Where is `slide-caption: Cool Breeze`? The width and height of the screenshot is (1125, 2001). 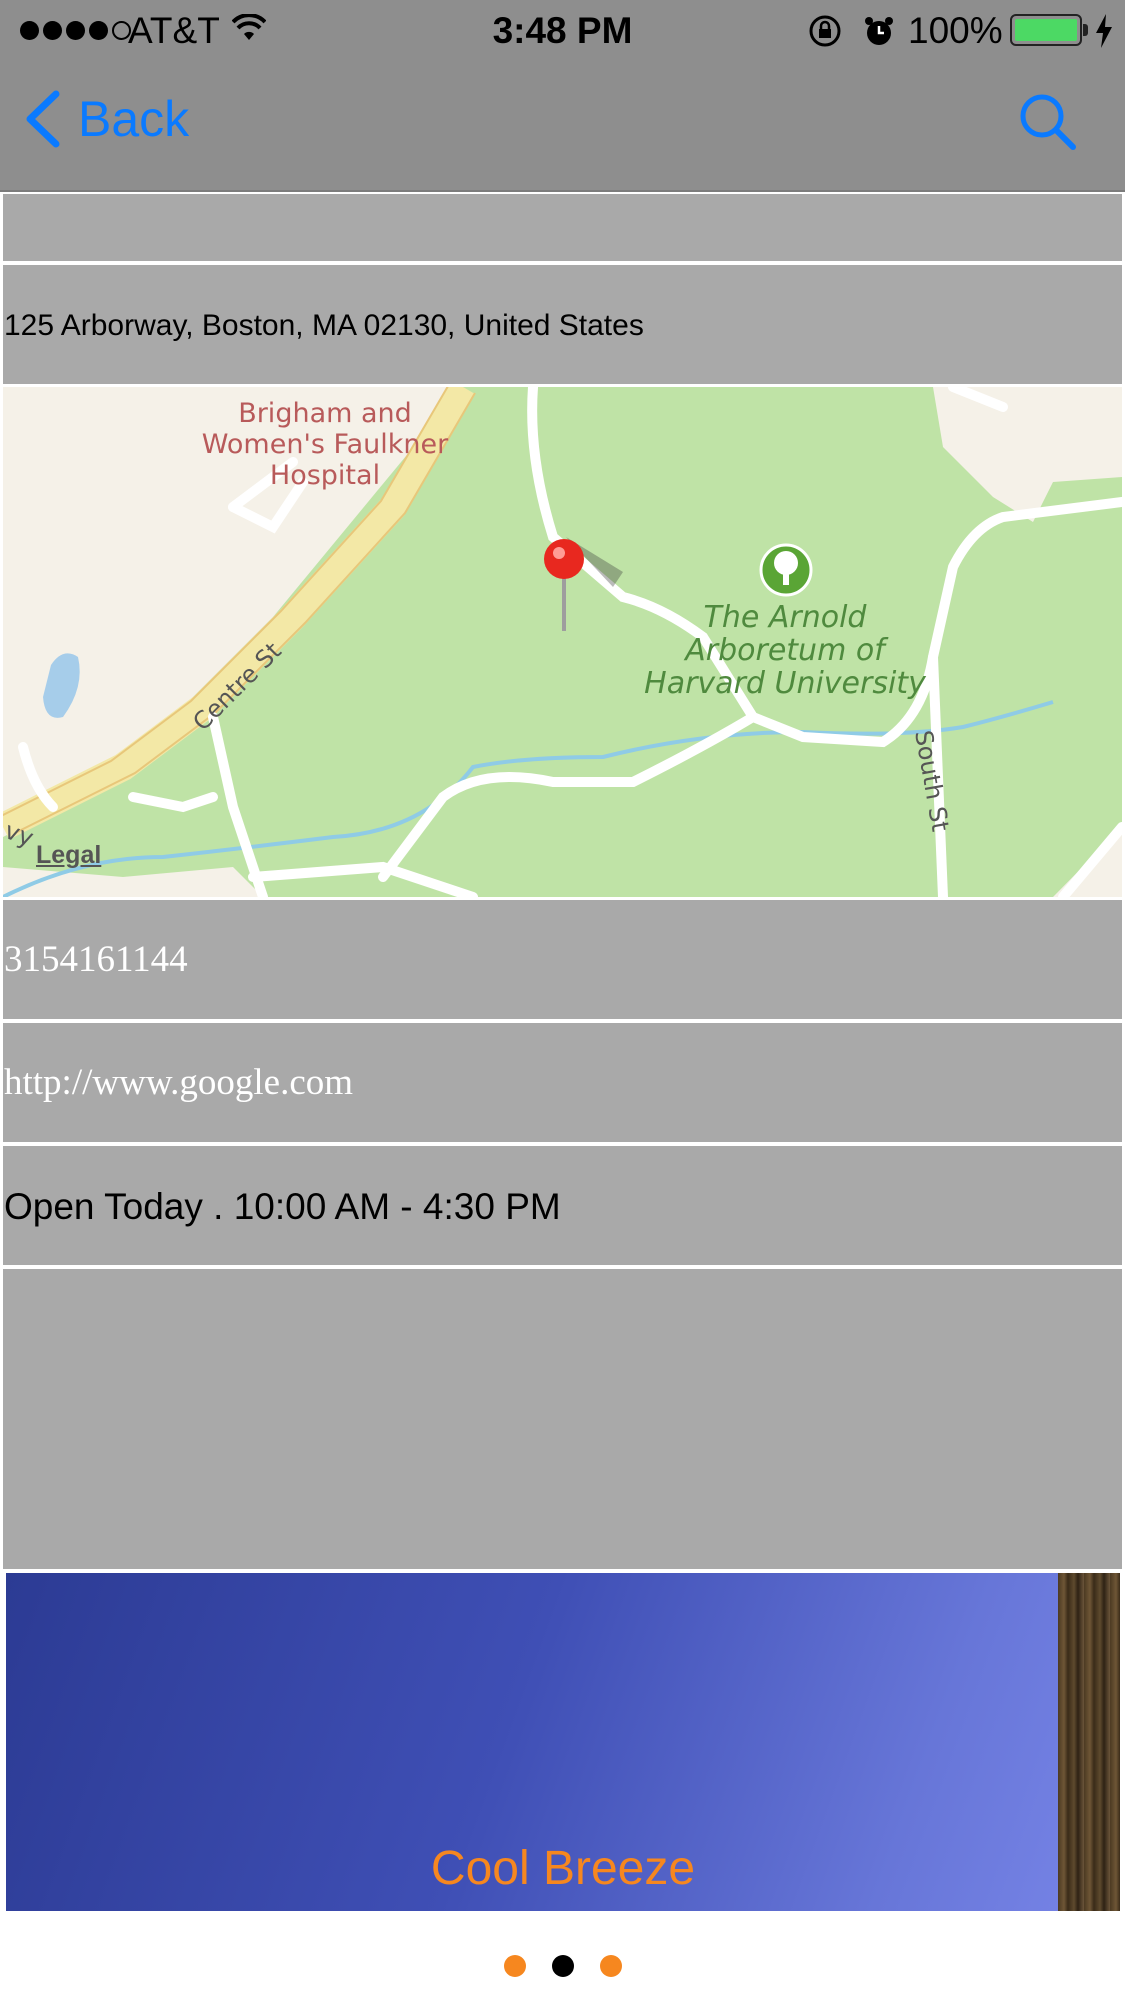 slide-caption: Cool Breeze is located at coordinates (563, 1868).